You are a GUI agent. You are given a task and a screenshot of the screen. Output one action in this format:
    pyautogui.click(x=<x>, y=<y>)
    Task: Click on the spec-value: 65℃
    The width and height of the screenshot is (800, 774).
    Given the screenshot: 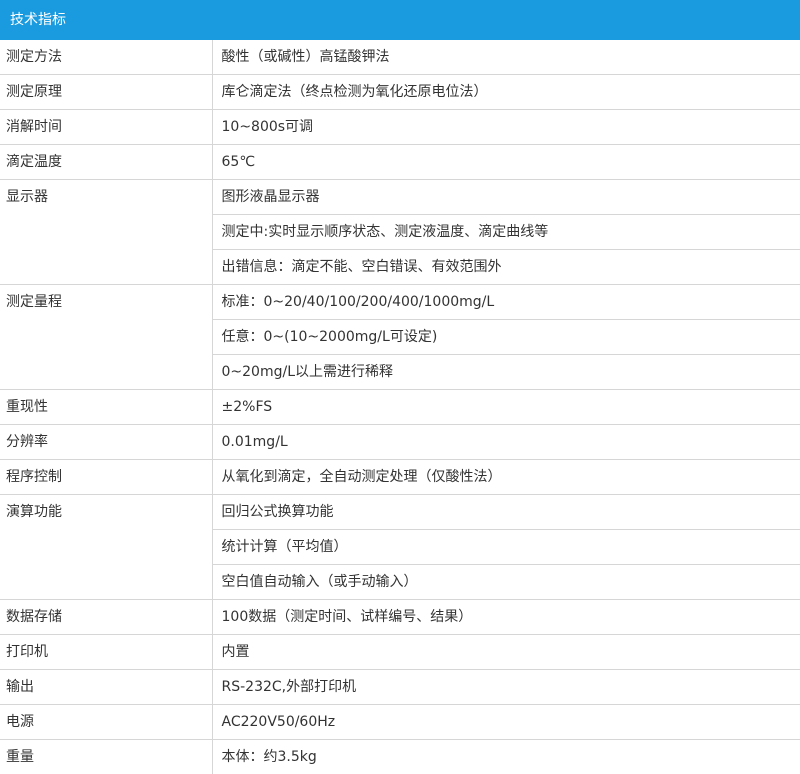 What is the action you would take?
    pyautogui.click(x=506, y=162)
    